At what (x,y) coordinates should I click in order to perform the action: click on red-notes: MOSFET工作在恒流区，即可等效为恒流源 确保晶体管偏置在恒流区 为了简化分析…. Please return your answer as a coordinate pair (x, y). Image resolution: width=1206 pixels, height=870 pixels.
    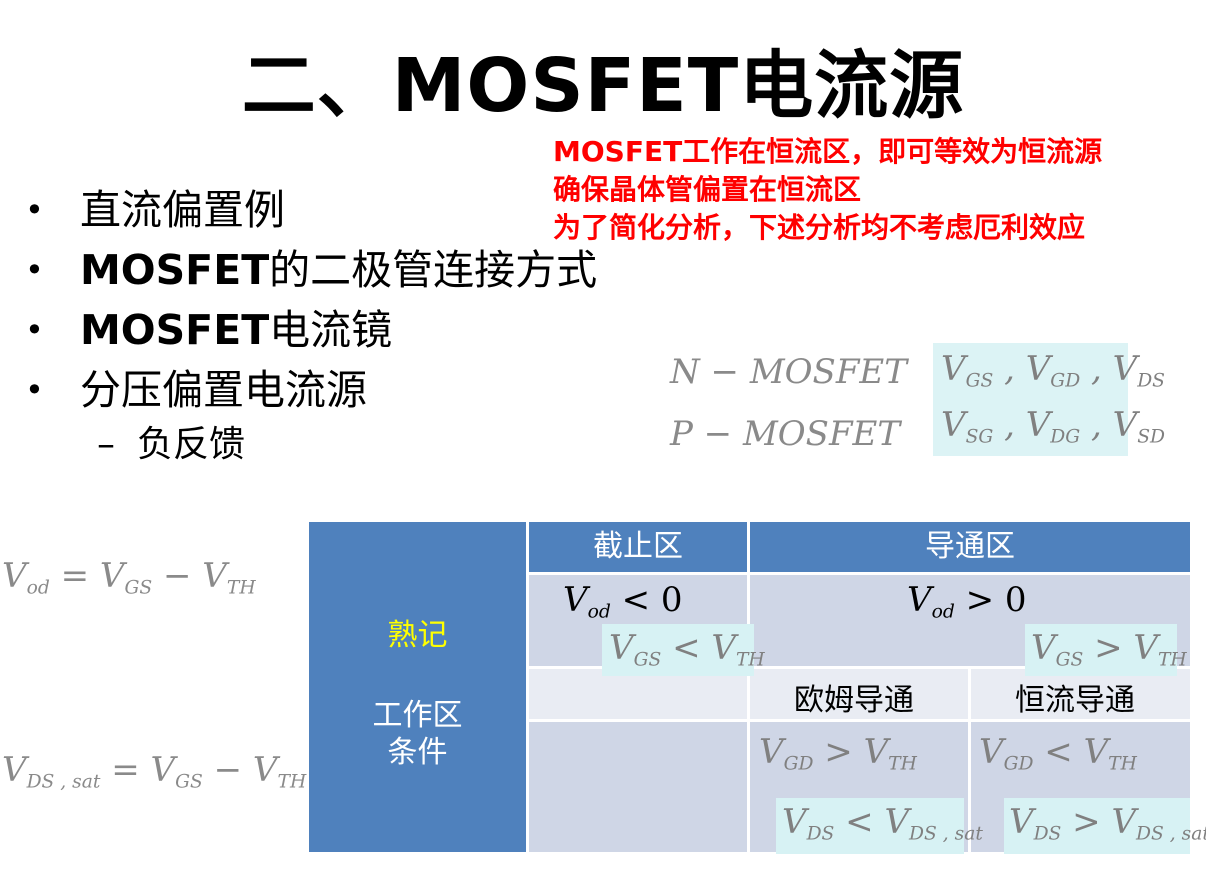
    Looking at the image, I should click on (827, 190).